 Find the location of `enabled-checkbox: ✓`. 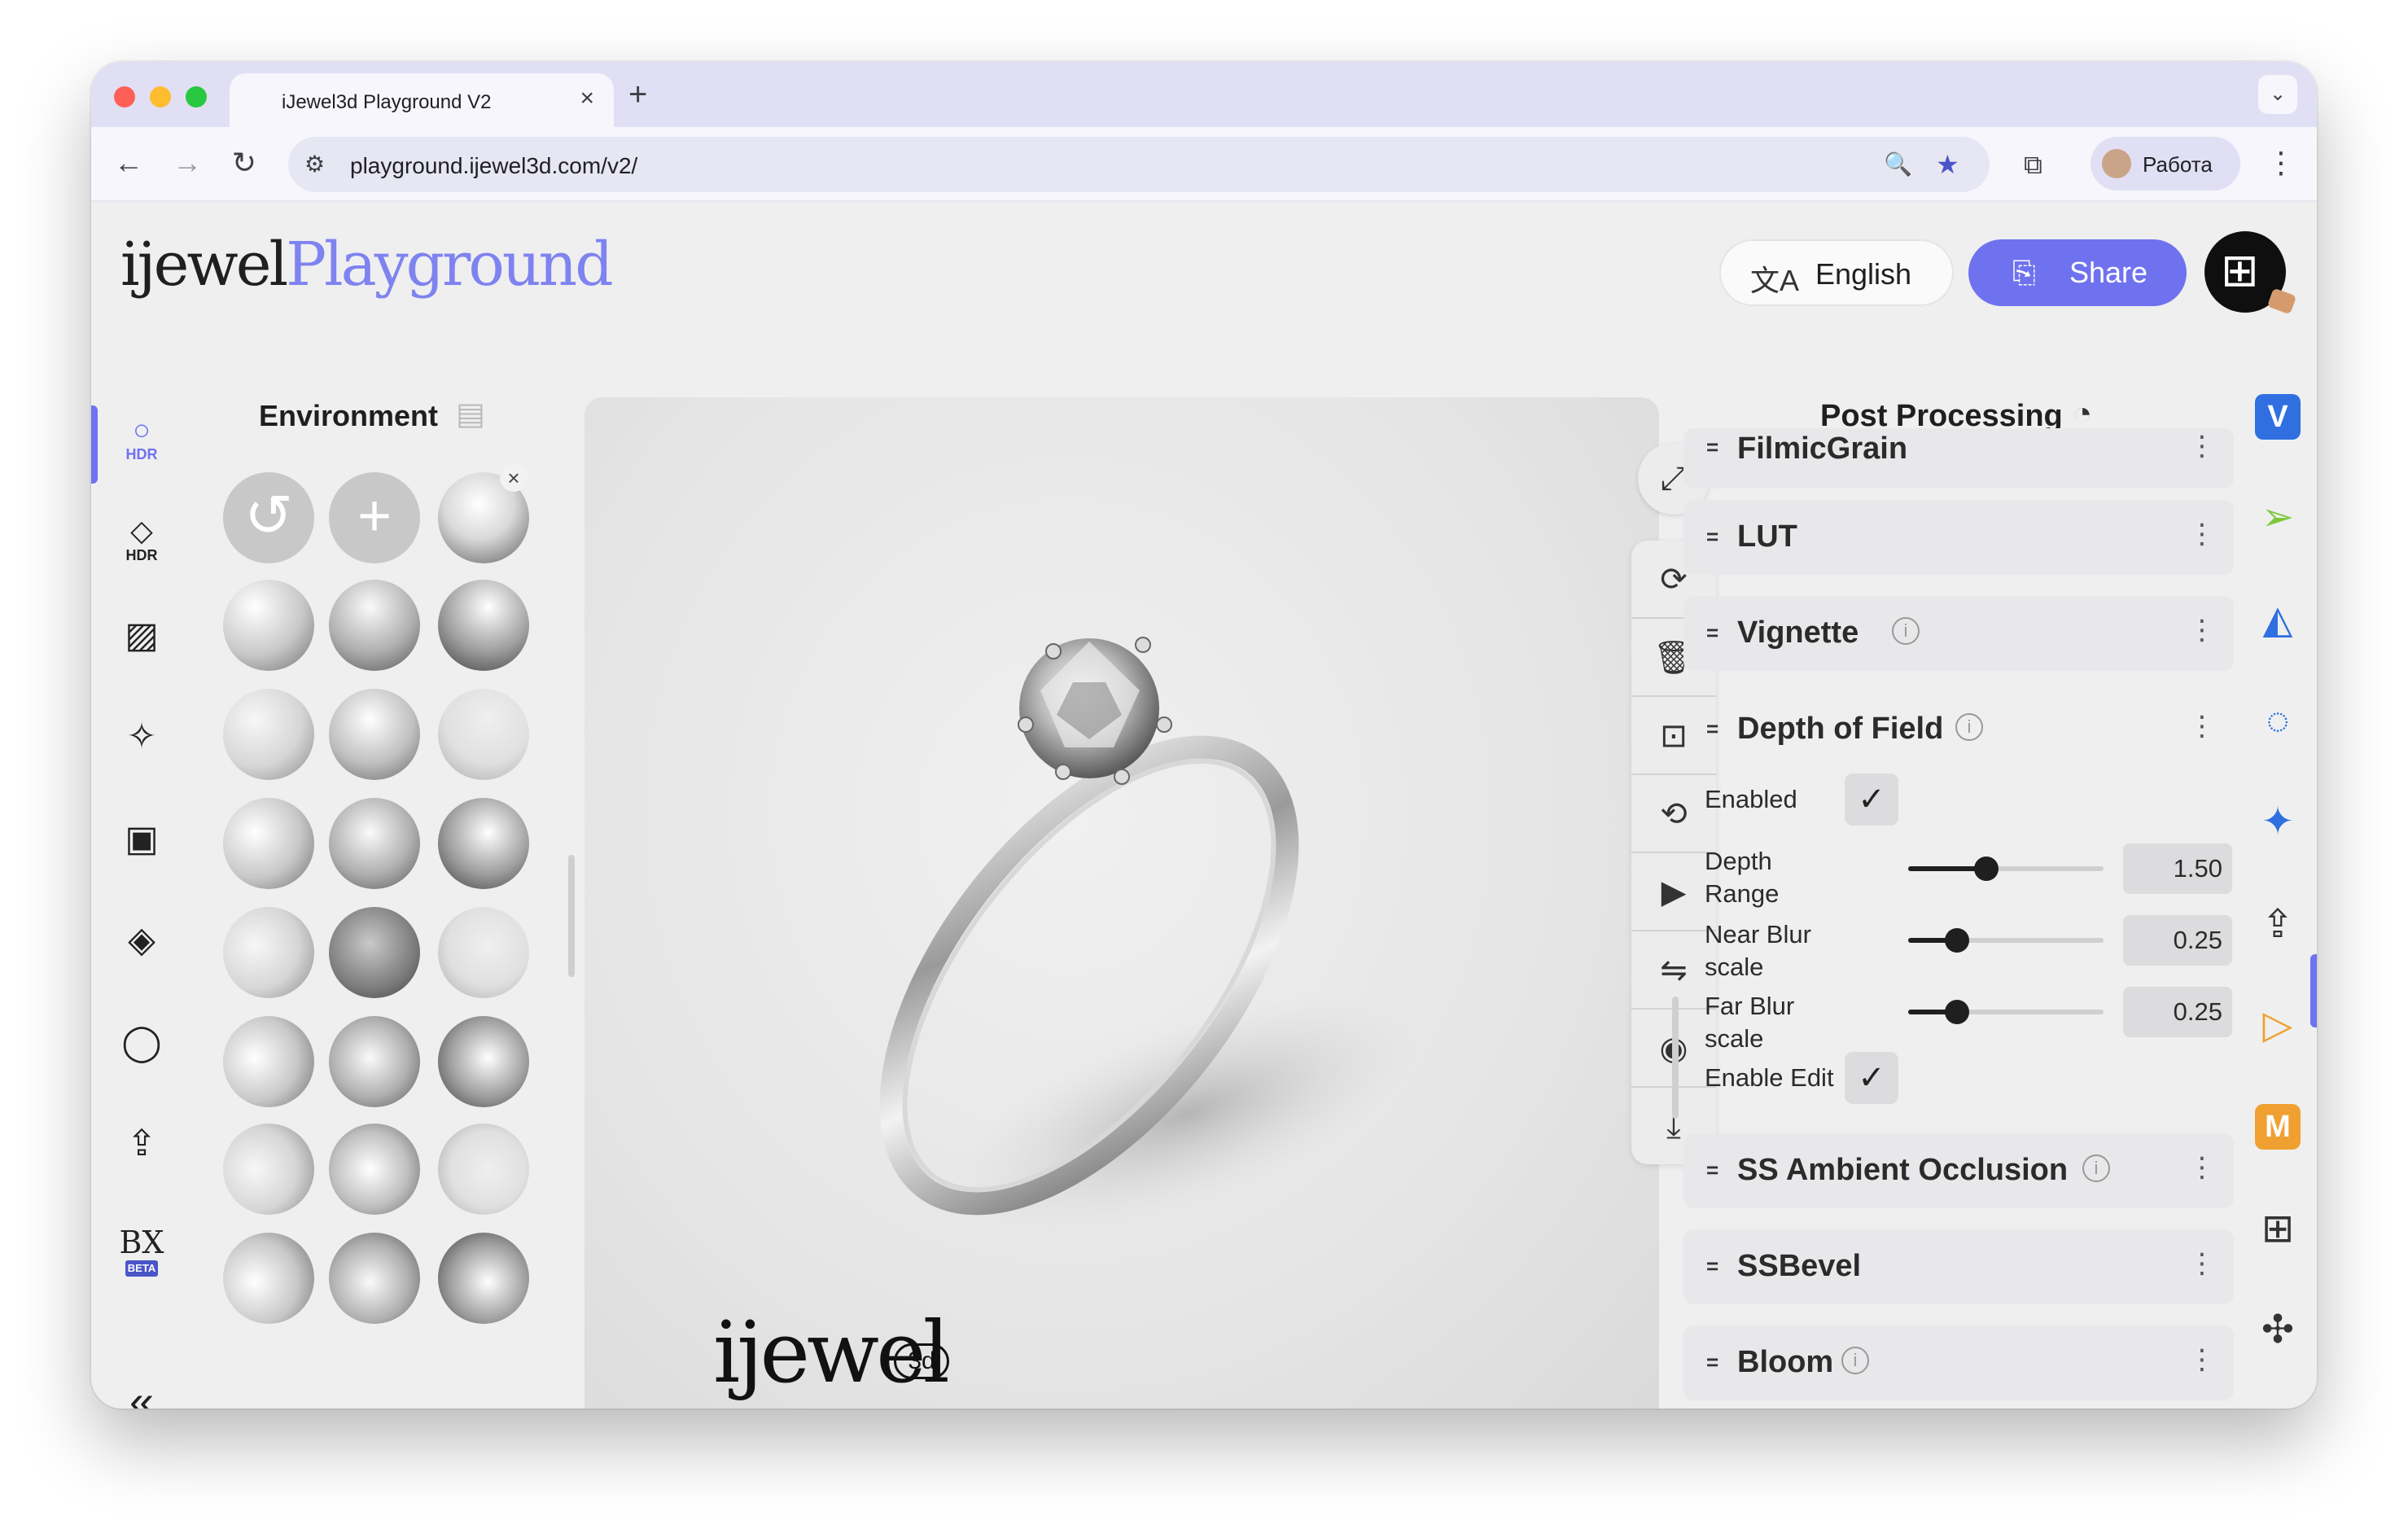

enabled-checkbox: ✓ is located at coordinates (1872, 800).